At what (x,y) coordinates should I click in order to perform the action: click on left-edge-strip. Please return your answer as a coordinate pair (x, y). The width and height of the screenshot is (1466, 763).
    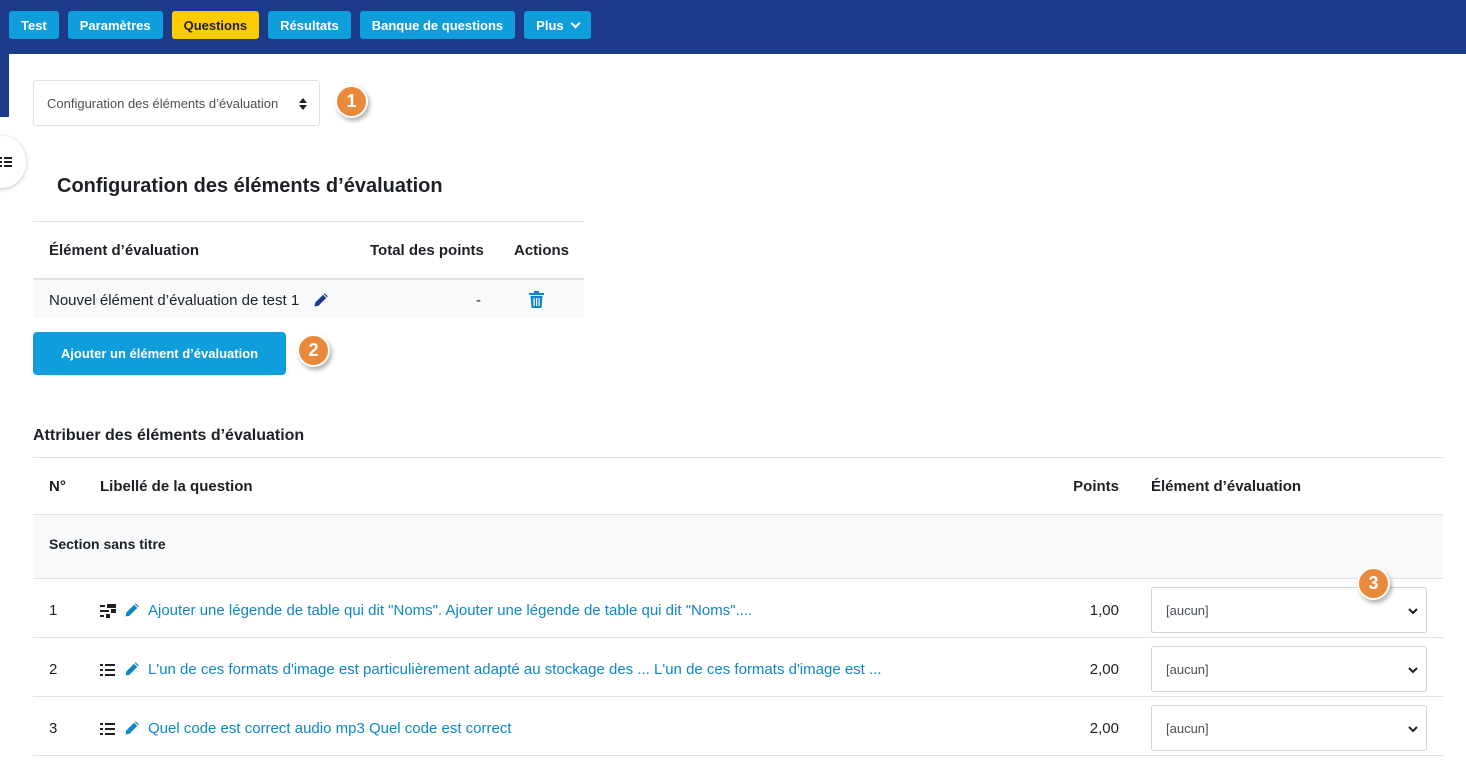
    Looking at the image, I should click on (4, 85).